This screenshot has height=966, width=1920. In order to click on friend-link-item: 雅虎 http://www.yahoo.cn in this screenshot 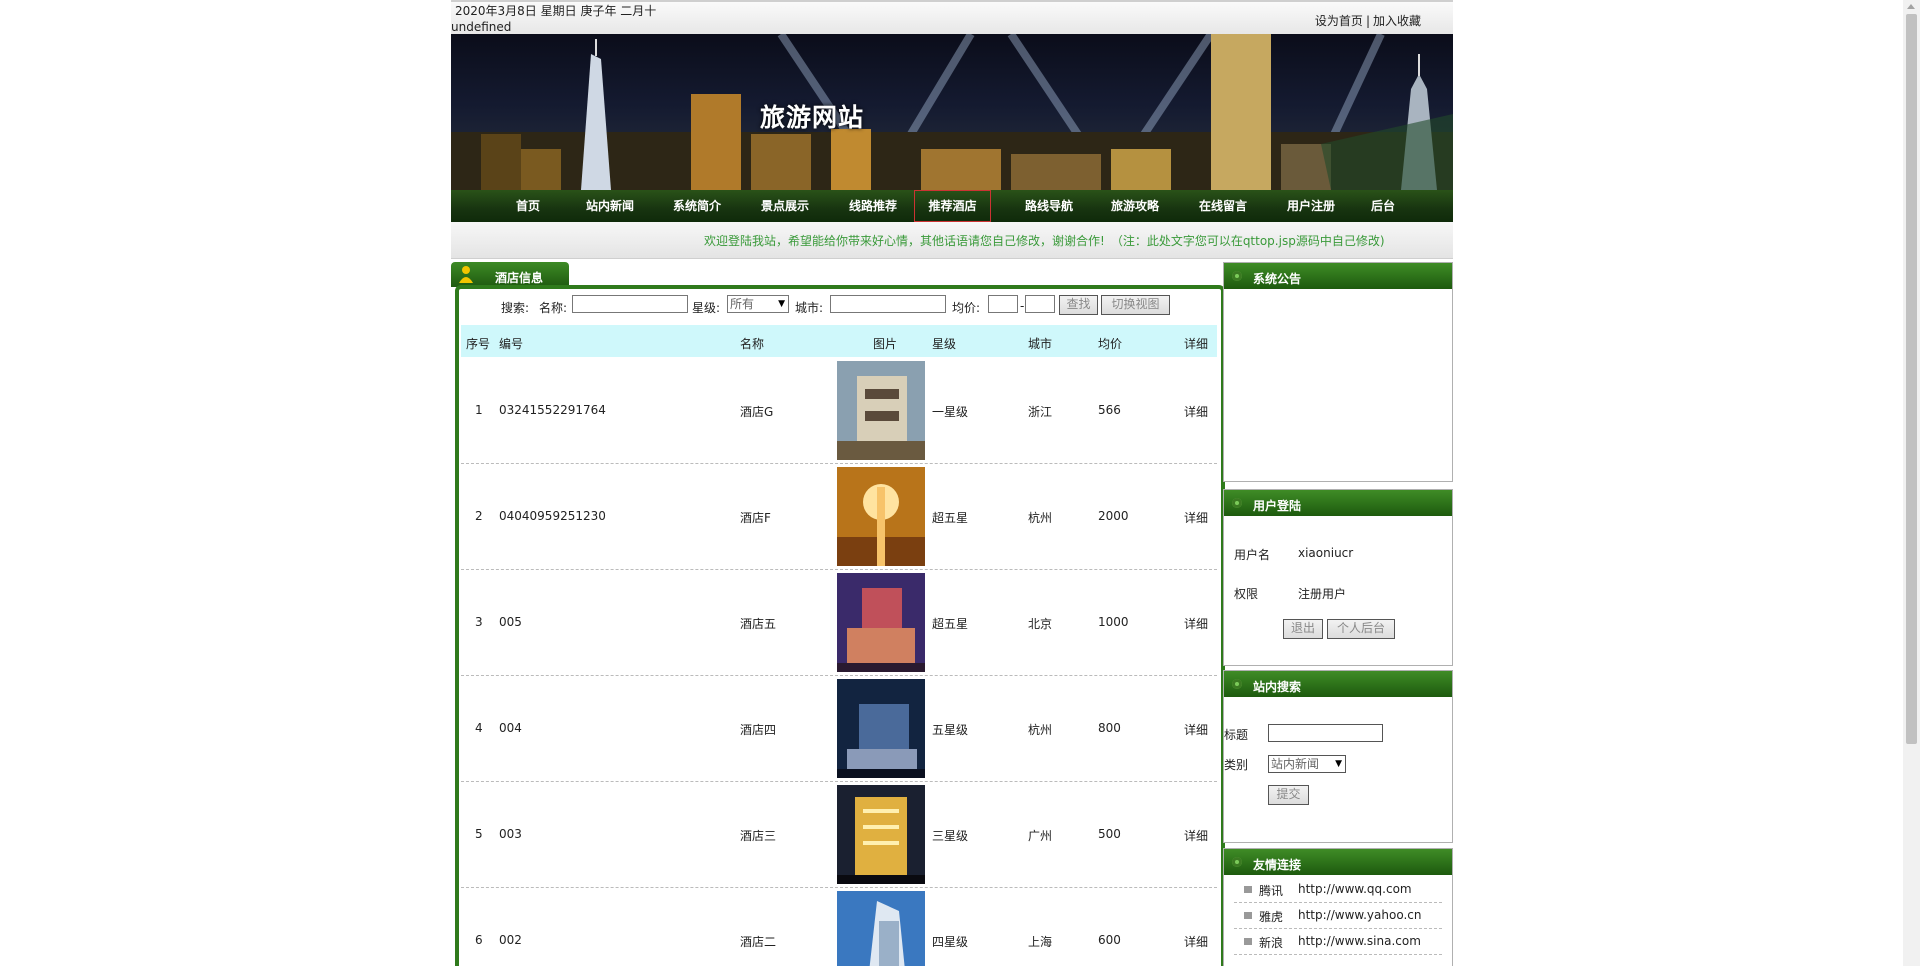, I will do `click(1338, 916)`.